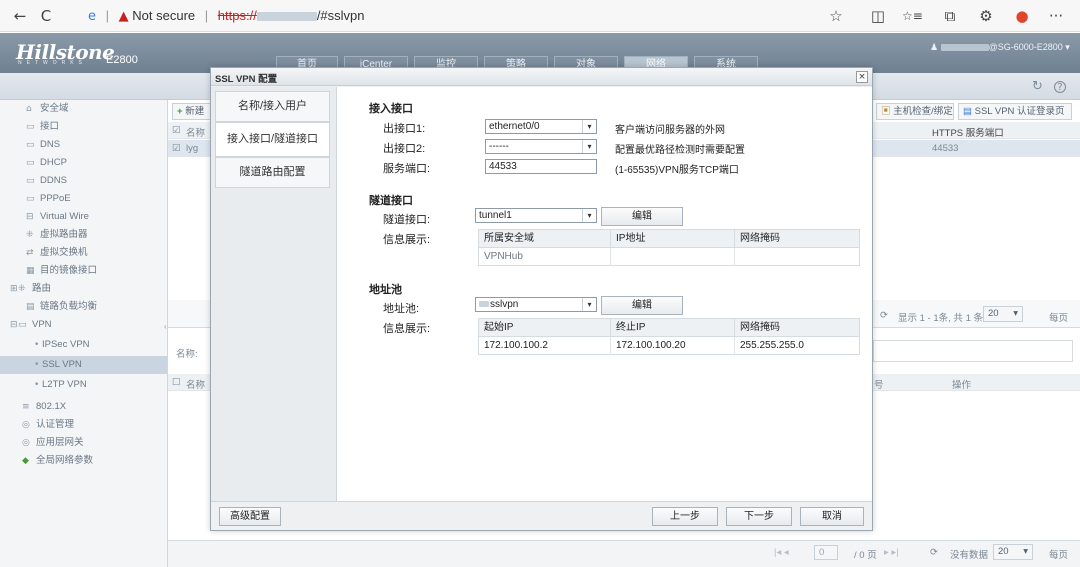  What do you see at coordinates (61, 271) in the screenshot?
I see `sidebar-item-mirror: ▦ 目的镜像接口` at bounding box center [61, 271].